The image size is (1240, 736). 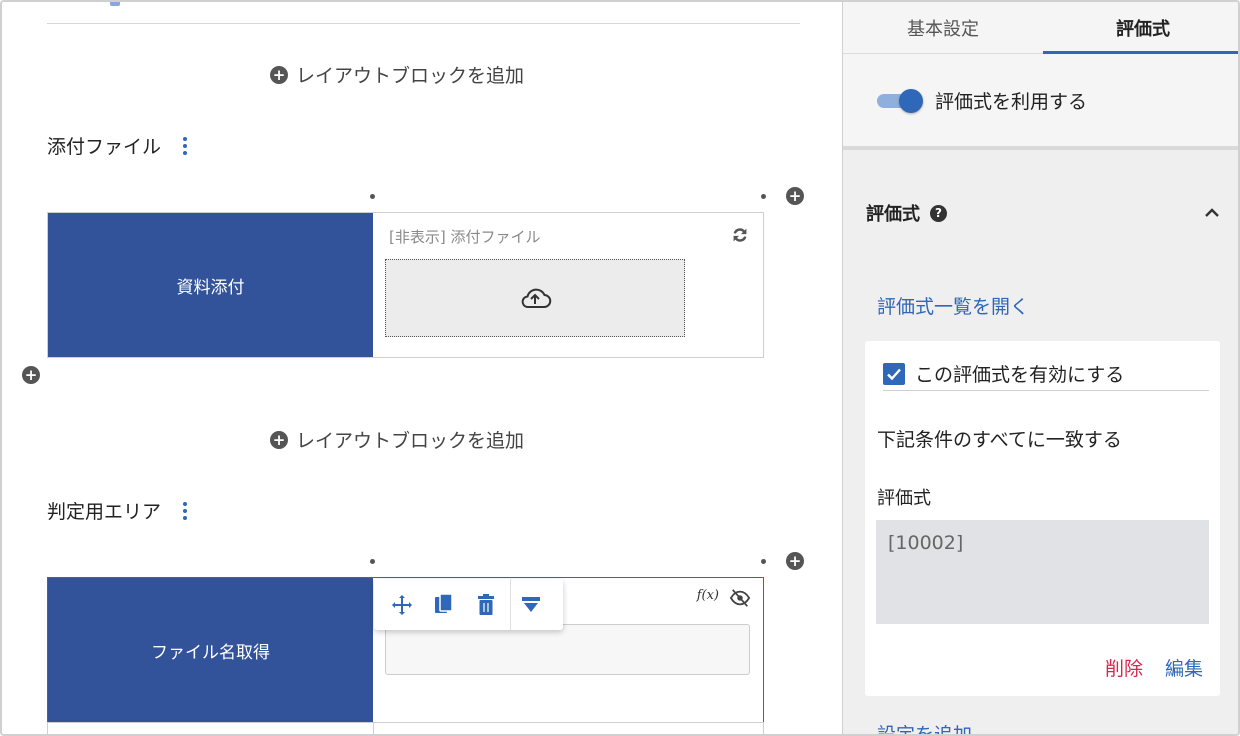 I want to click on condition-text: 下記条件のすべてに一致する, so click(x=999, y=440).